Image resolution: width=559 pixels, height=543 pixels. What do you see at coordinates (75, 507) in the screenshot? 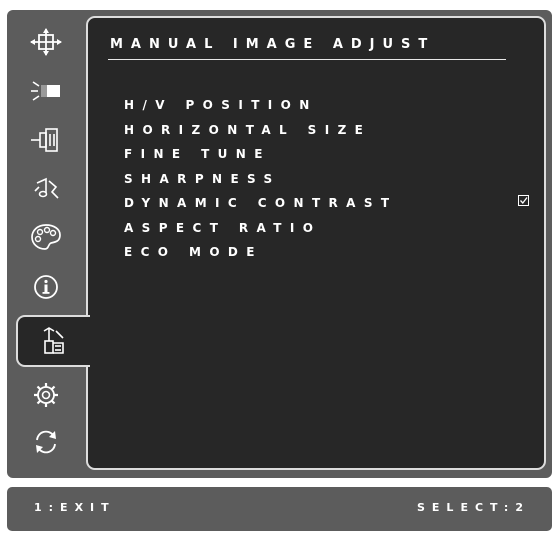
I see `exit-hint: 1:EXIT` at bounding box center [75, 507].